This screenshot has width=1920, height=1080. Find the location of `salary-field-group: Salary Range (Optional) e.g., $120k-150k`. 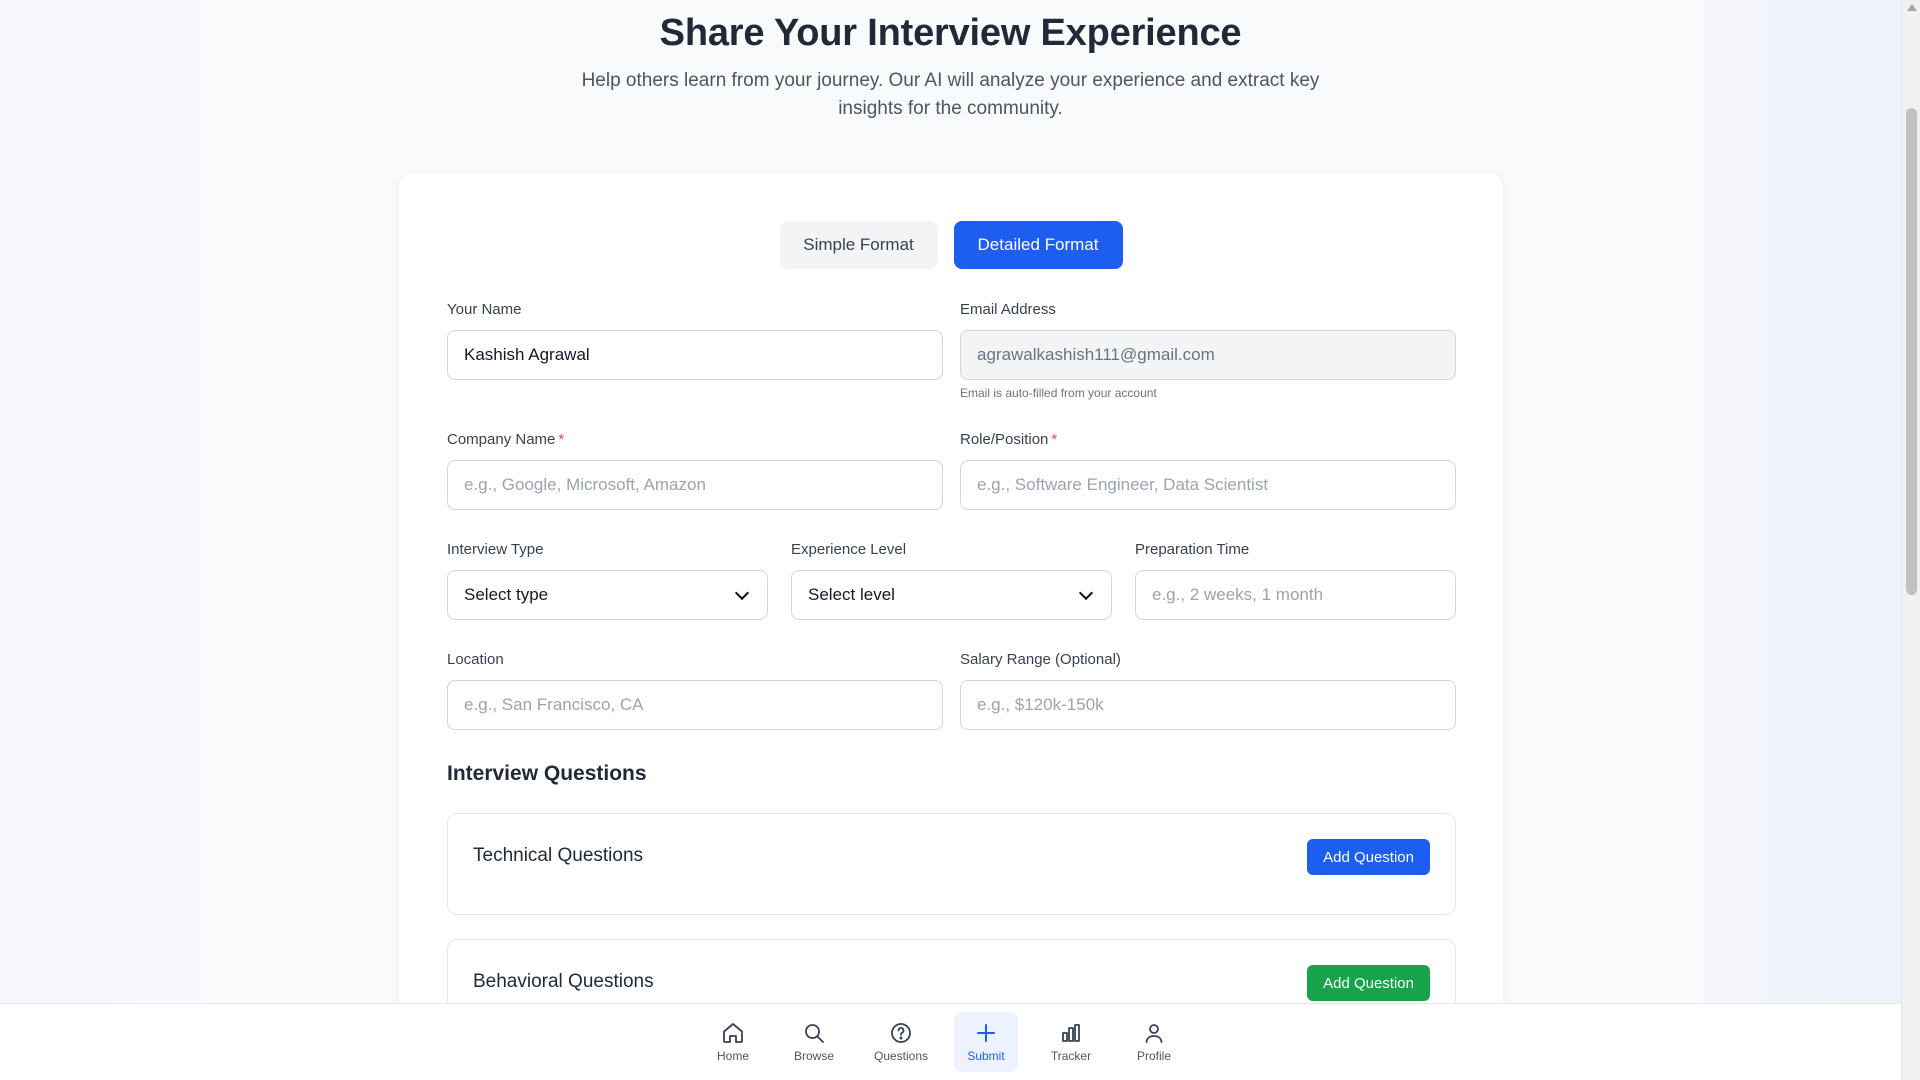

salary-field-group: Salary Range (Optional) e.g., $120k-150k is located at coordinates (1208, 690).